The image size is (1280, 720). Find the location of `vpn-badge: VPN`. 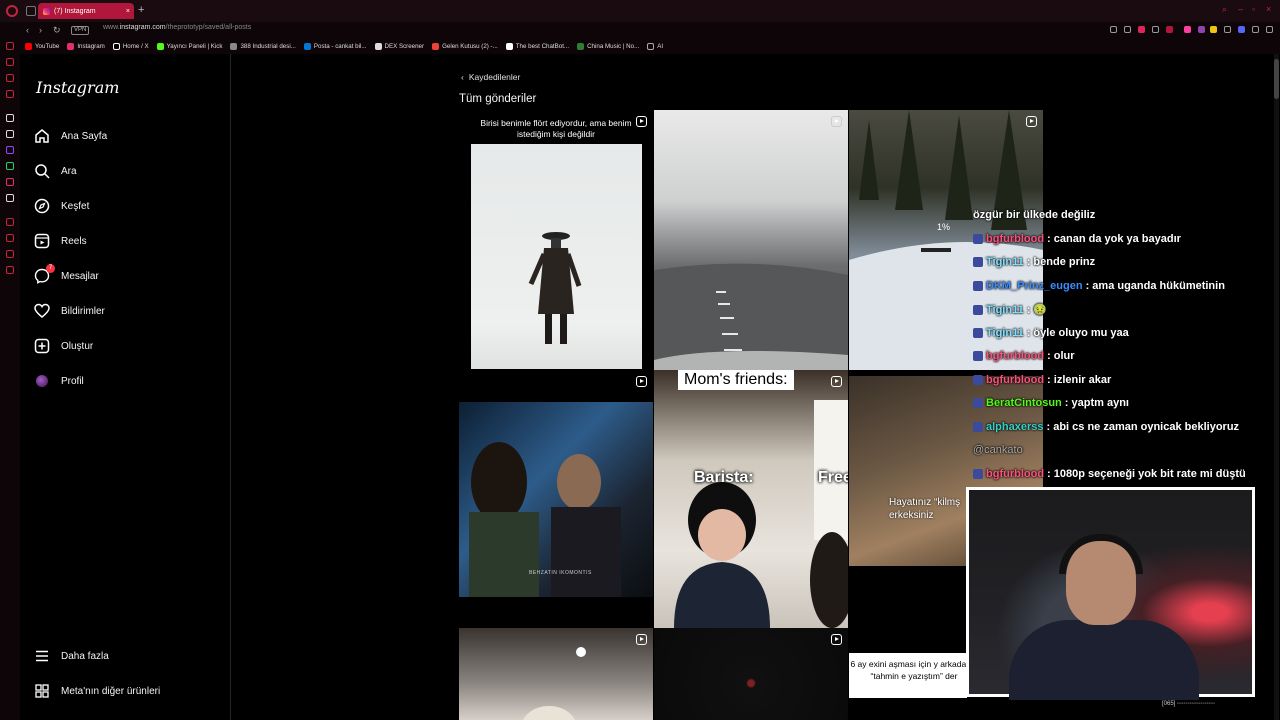

vpn-badge: VPN is located at coordinates (80, 30).